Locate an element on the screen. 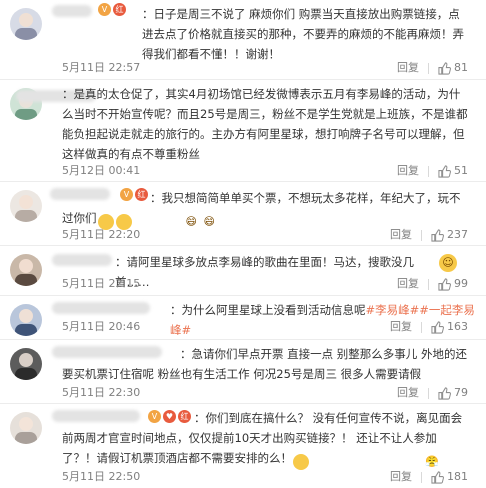 The height and width of the screenshot is (488, 486). like-button: 181 is located at coordinates (449, 477).